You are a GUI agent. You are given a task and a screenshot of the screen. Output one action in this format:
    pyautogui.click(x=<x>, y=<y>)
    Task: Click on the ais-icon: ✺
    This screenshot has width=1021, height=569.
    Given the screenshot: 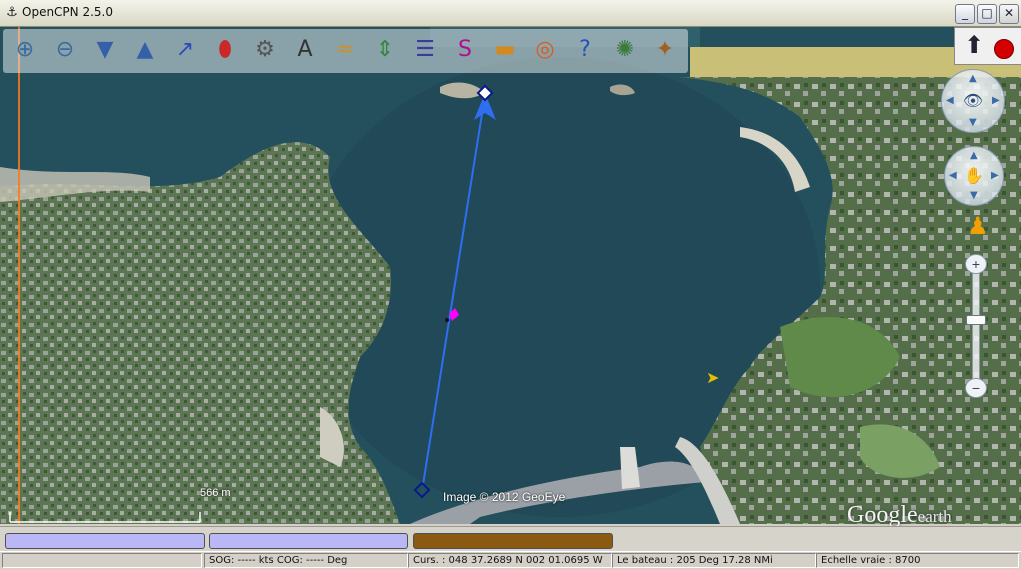 What is the action you would take?
    pyautogui.click(x=625, y=49)
    